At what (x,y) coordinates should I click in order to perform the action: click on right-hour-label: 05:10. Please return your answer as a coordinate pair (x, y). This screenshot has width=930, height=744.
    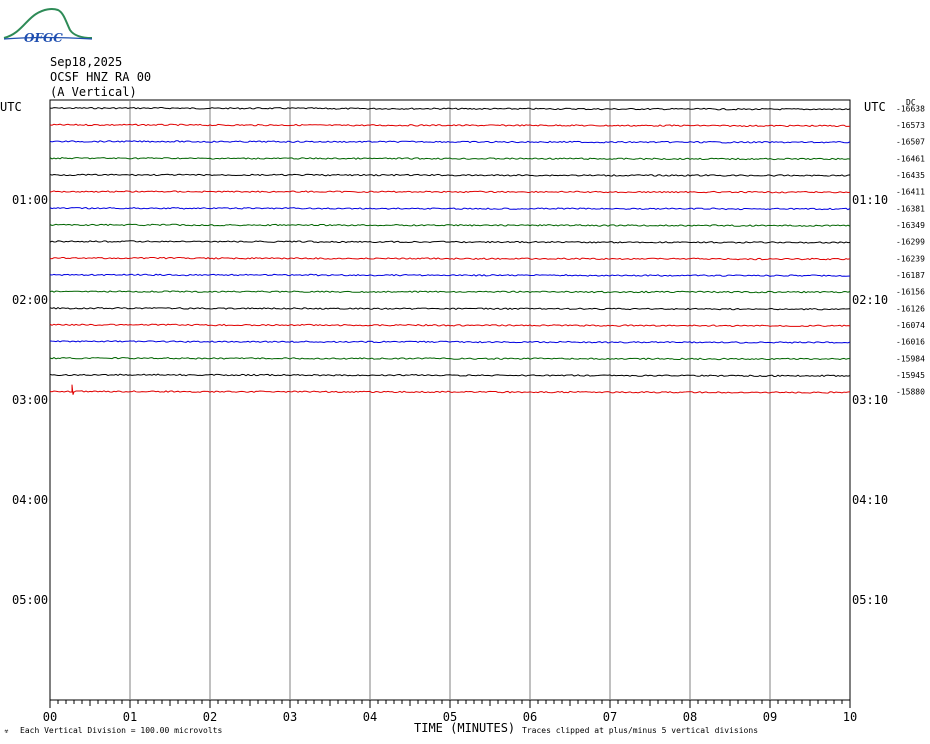
    Looking at the image, I should click on (870, 600).